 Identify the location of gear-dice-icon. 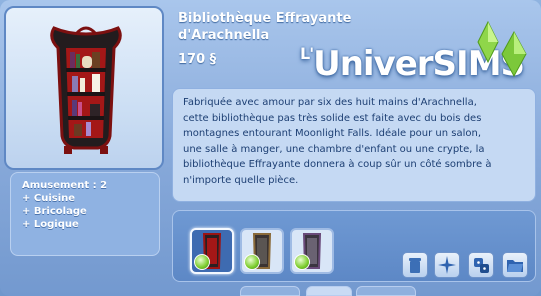
(481, 265).